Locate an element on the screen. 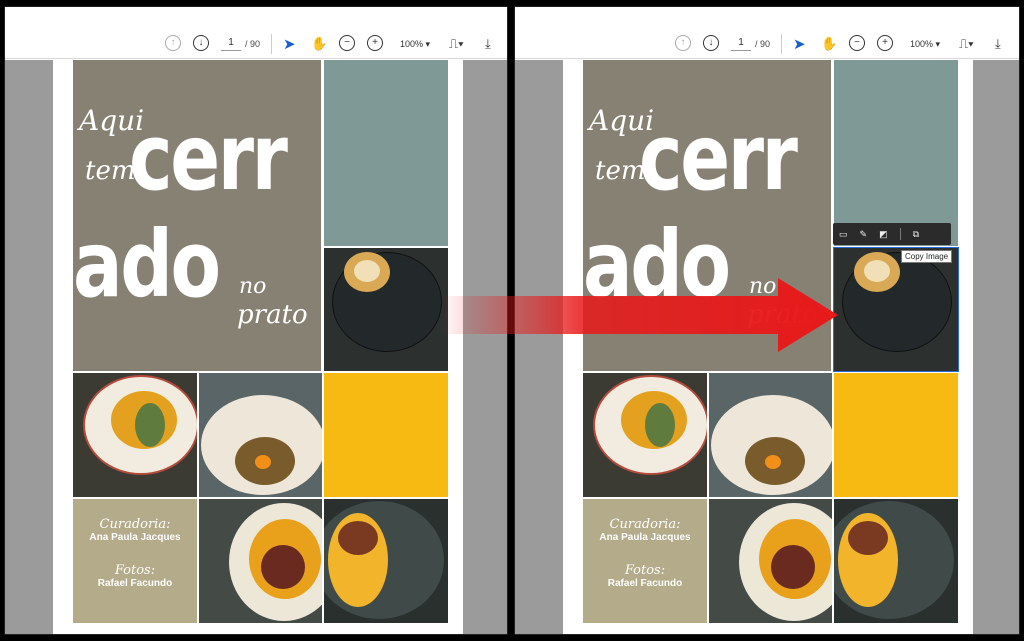 The width and height of the screenshot is (1024, 641). title-no: no is located at coordinates (253, 286).